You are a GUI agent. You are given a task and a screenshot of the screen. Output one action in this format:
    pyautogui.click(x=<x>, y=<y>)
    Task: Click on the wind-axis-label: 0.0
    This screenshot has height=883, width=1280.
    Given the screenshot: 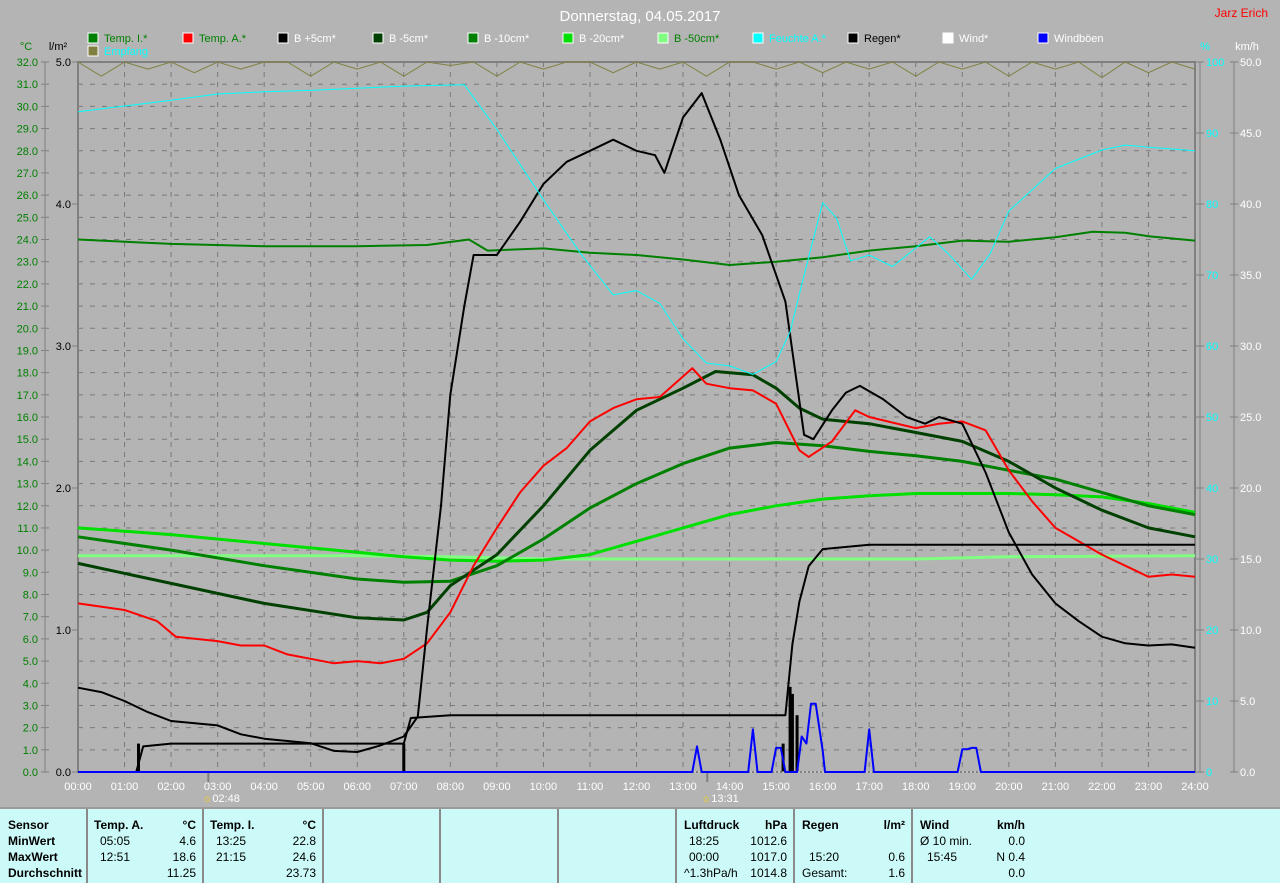 What is the action you would take?
    pyautogui.click(x=1247, y=773)
    